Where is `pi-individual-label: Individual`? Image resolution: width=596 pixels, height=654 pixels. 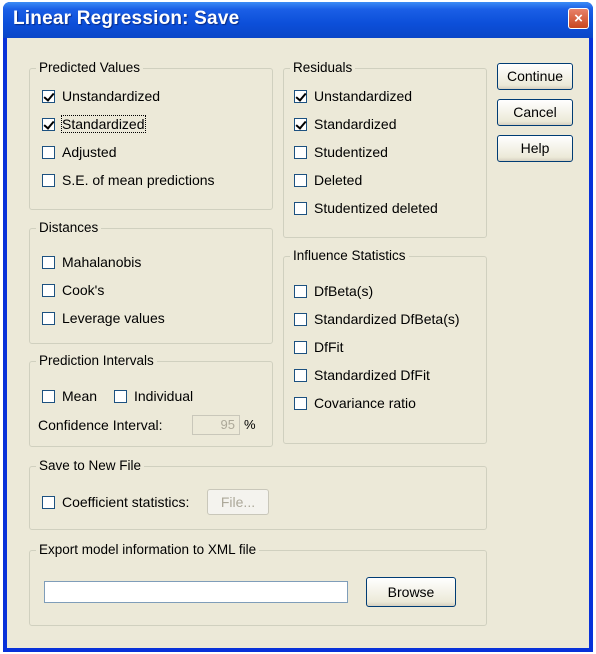
pi-individual-label: Individual is located at coordinates (164, 396).